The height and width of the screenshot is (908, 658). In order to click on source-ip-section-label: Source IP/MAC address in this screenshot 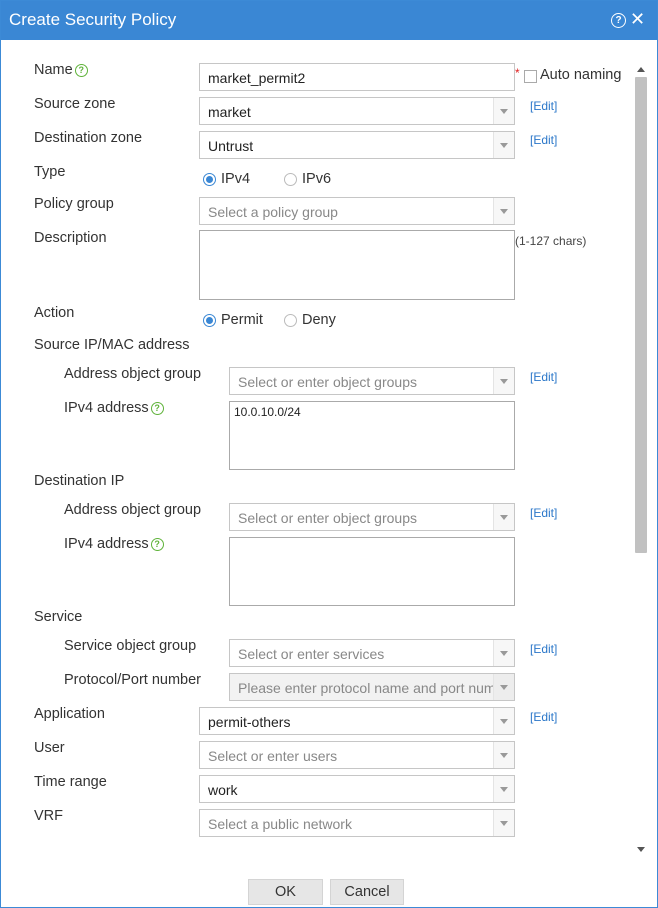, I will do `click(112, 345)`.